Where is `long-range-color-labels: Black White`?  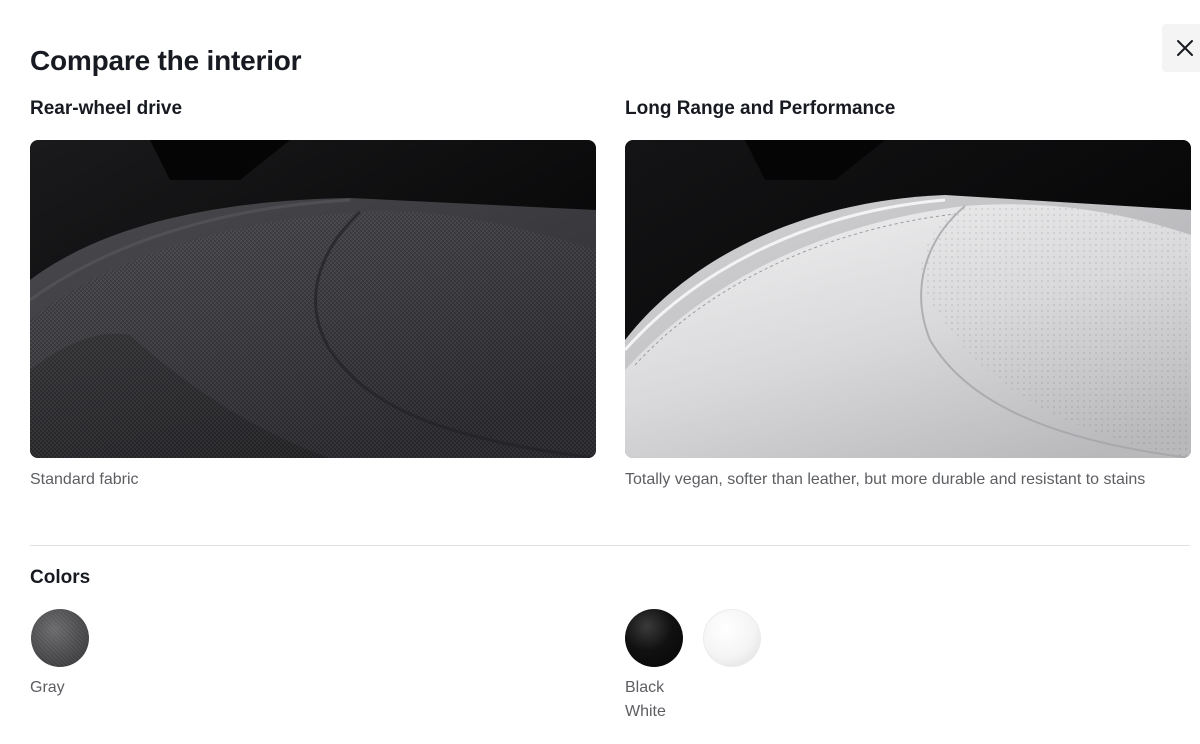
long-range-color-labels: Black White is located at coordinates (645, 700).